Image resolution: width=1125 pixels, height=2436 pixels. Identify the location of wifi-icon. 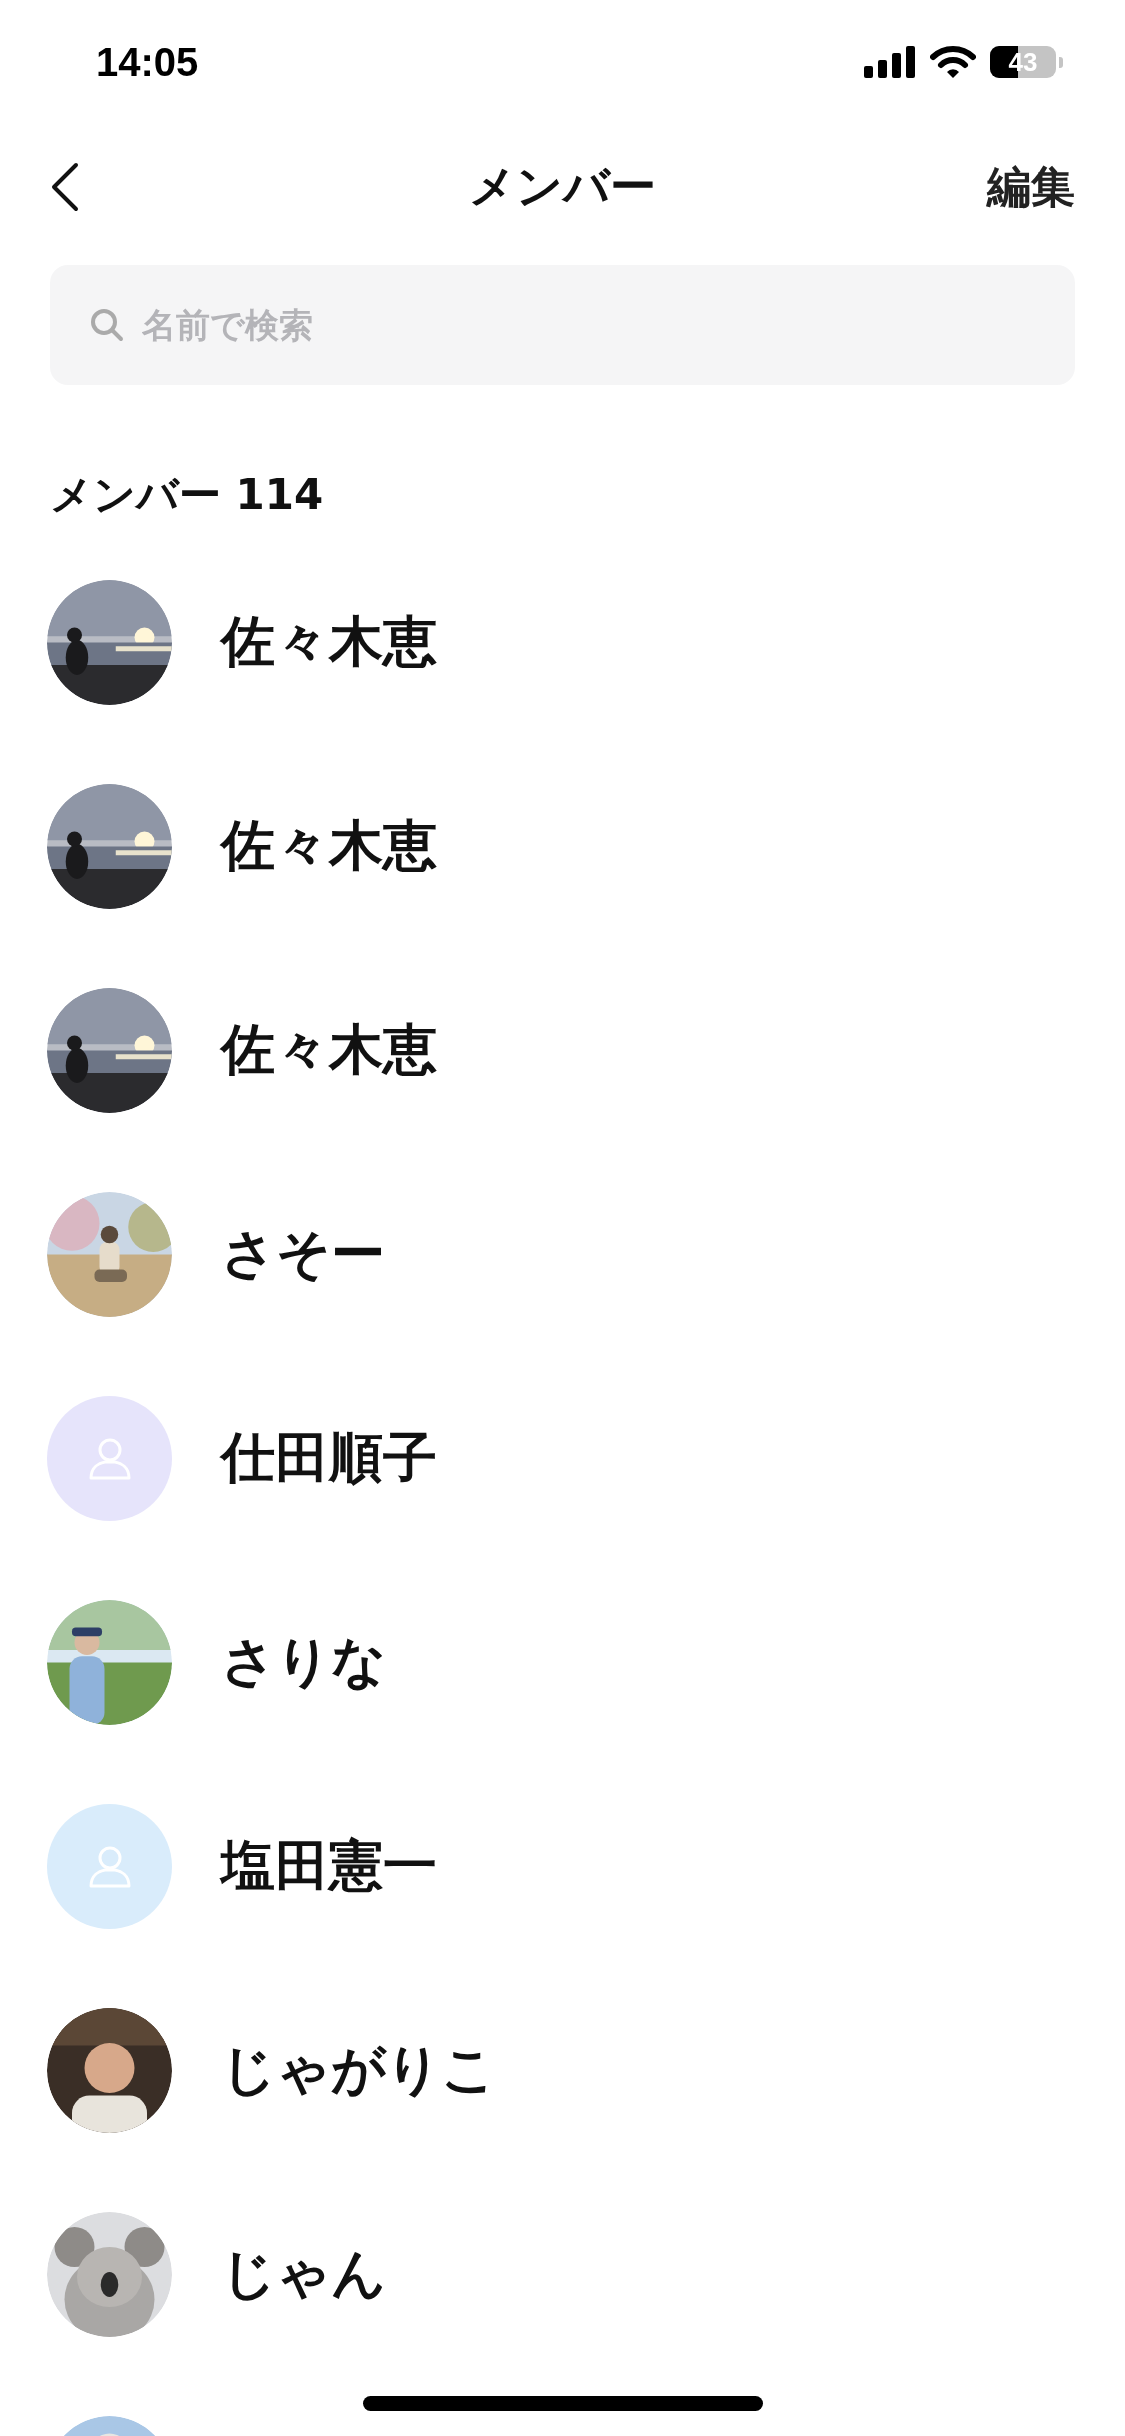
(953, 62).